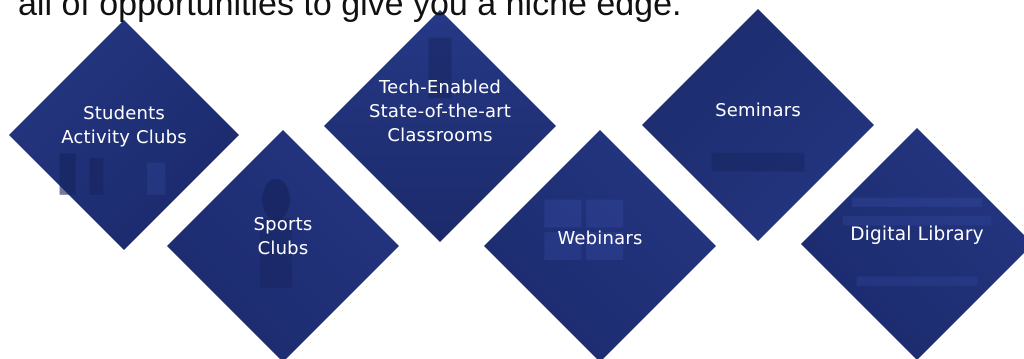 This screenshot has width=1024, height=359. I want to click on tile-digital-library: Digital Library, so click(912, 243).